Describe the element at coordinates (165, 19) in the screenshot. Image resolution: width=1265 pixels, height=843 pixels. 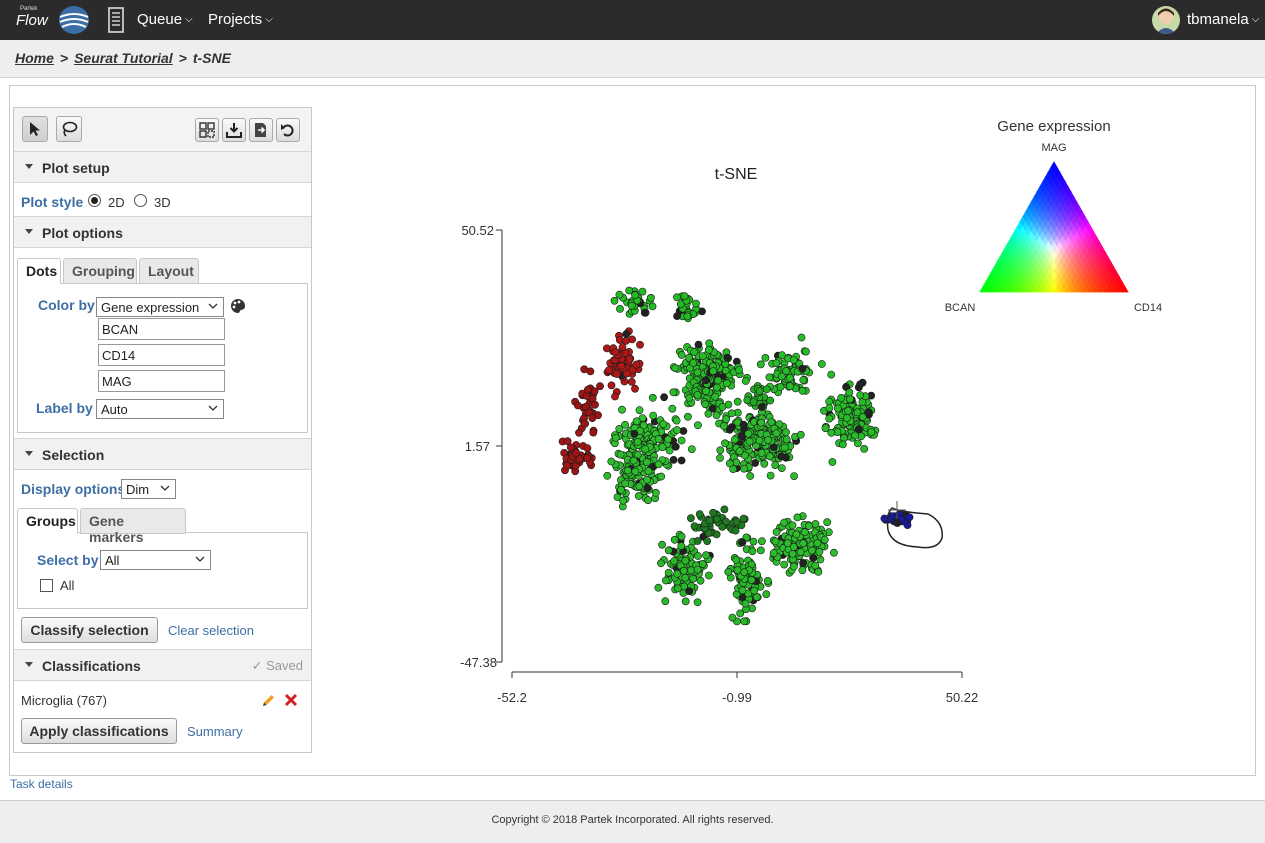
I see `queue-menu: Queue ⌵` at that location.